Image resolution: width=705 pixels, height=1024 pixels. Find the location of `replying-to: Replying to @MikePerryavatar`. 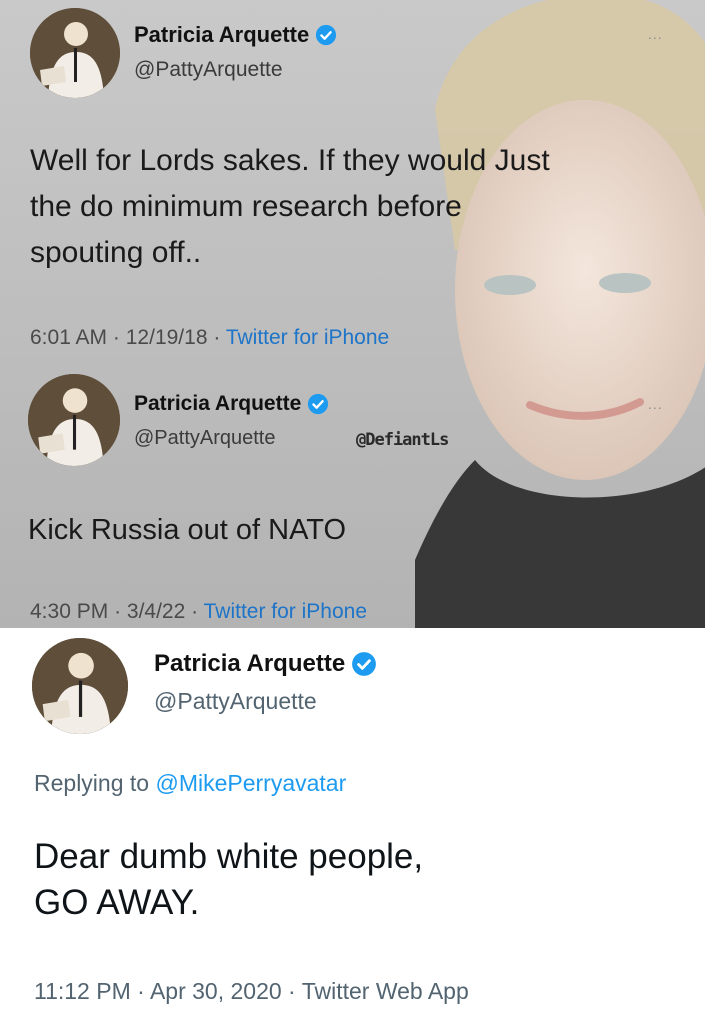

replying-to: Replying to @MikePerryavatar is located at coordinates (190, 783).